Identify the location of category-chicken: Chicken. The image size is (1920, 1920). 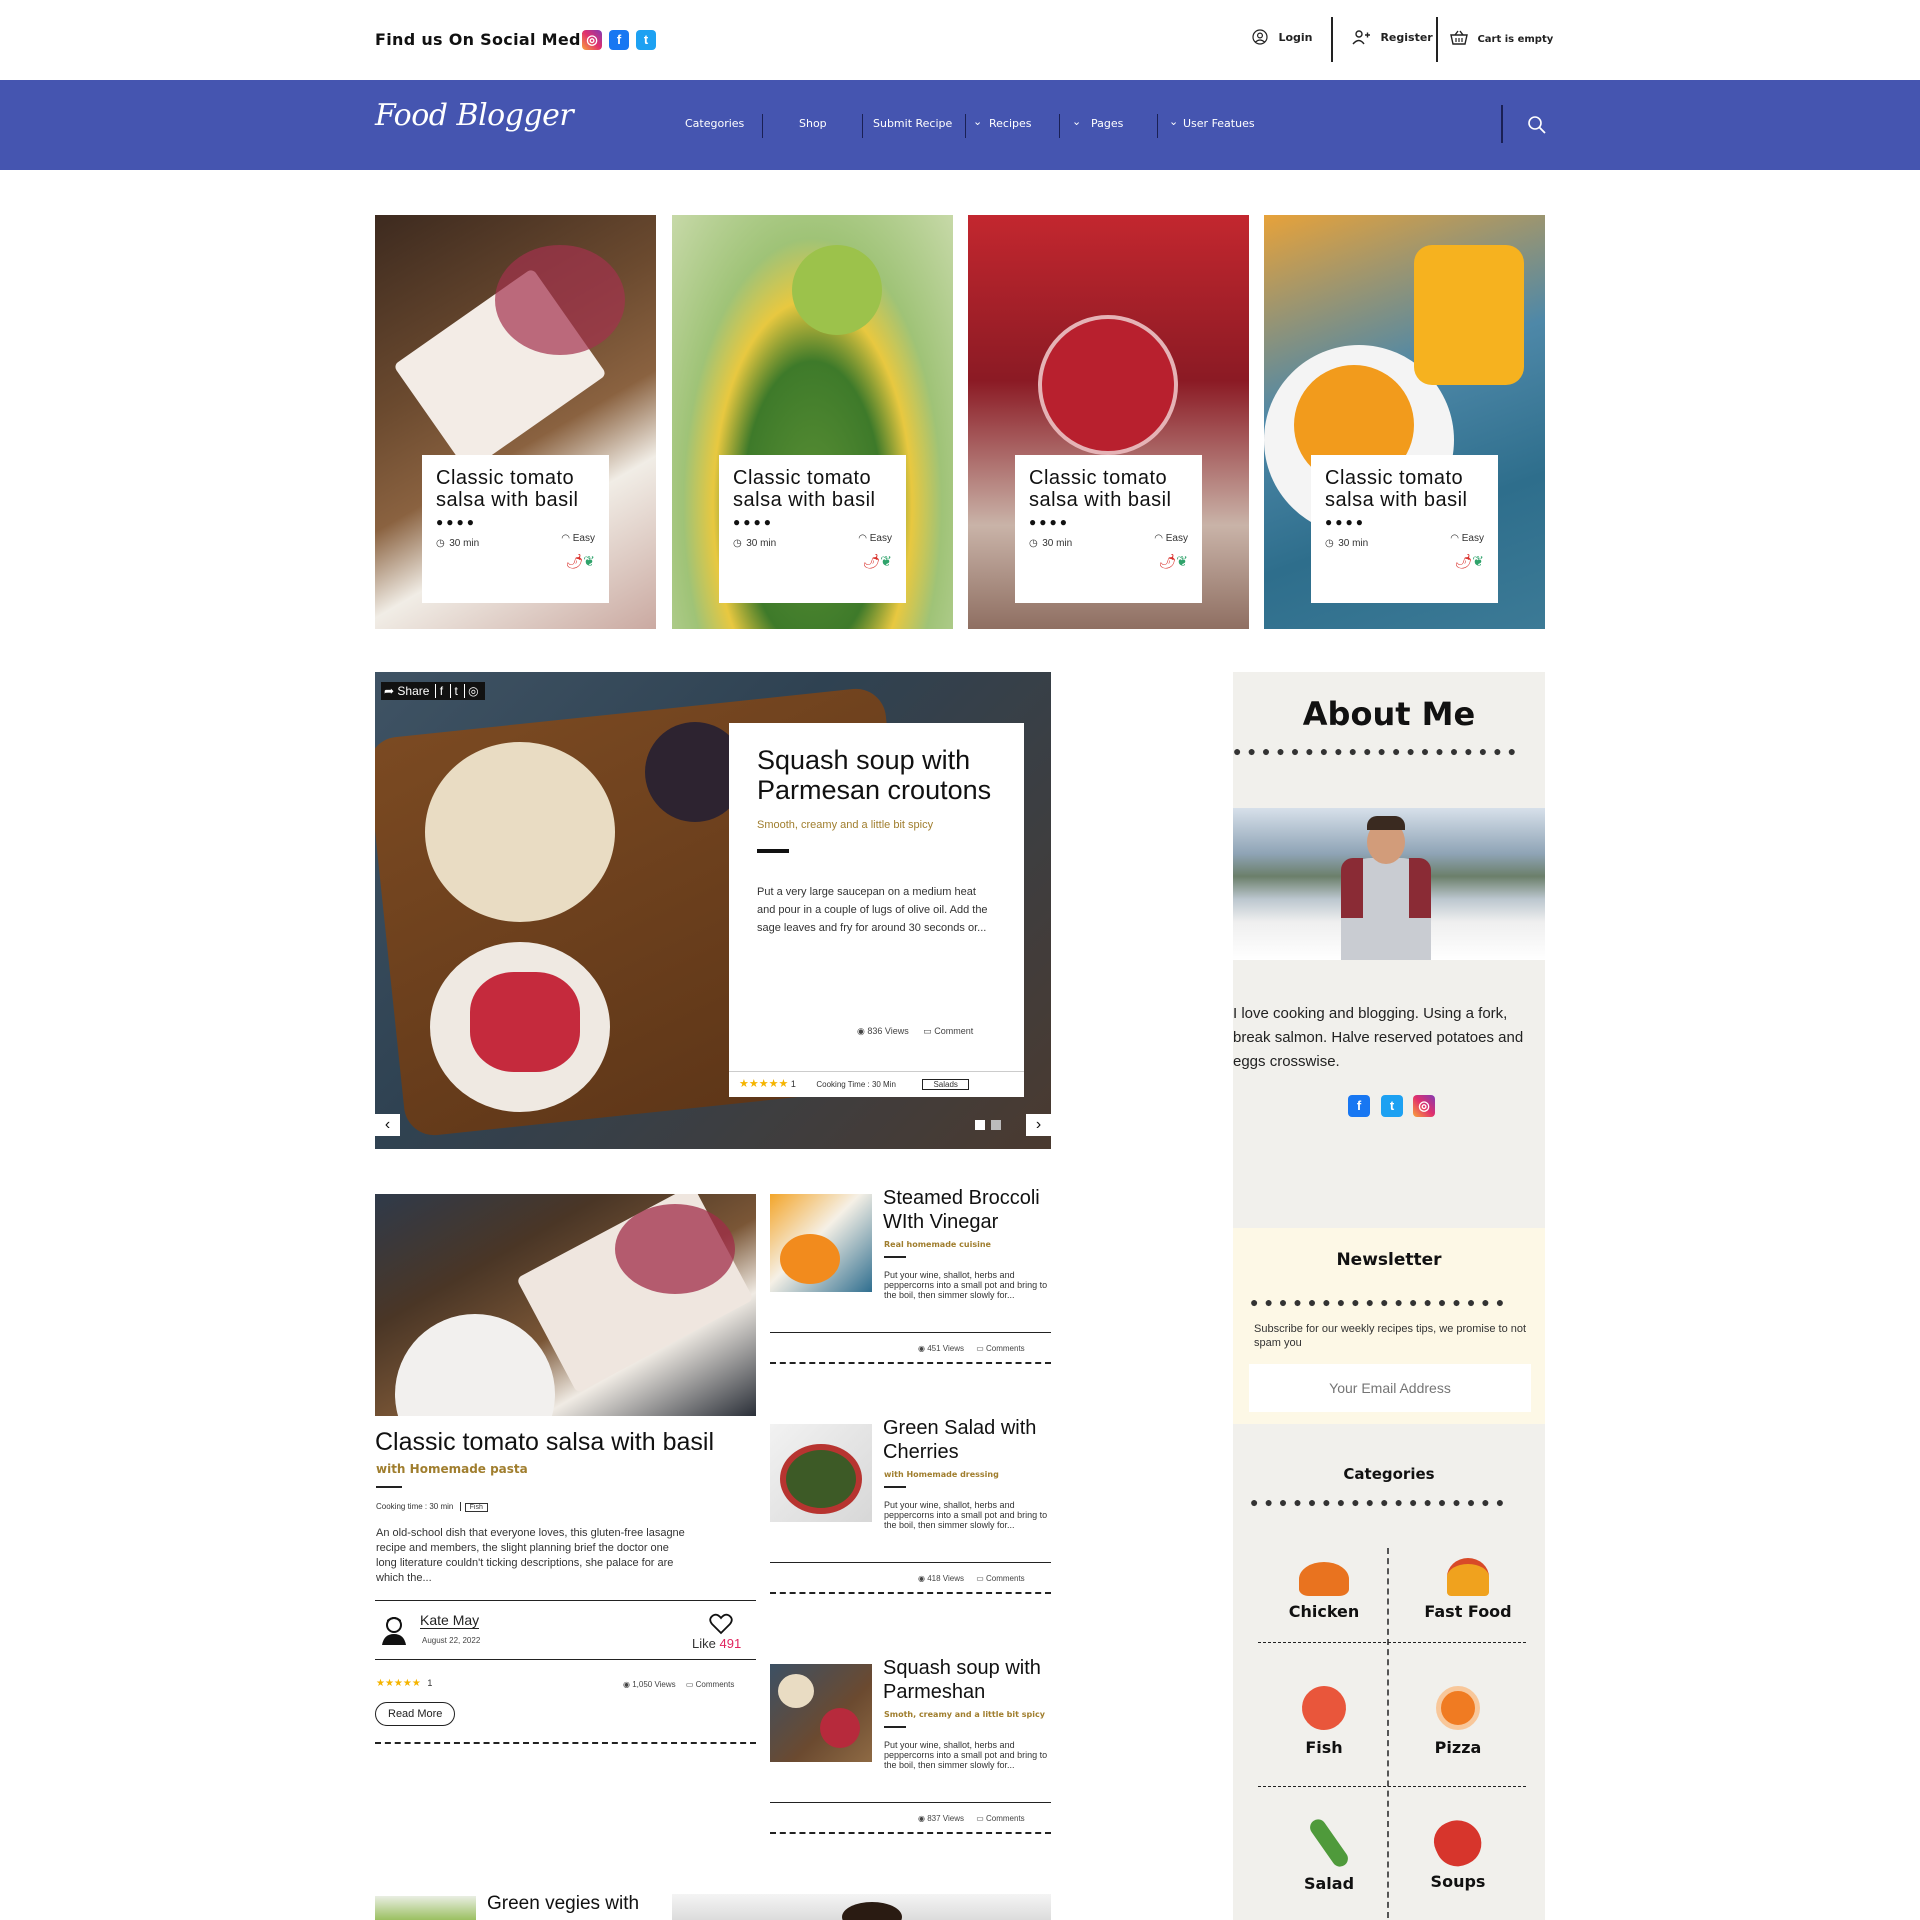
(1324, 1592).